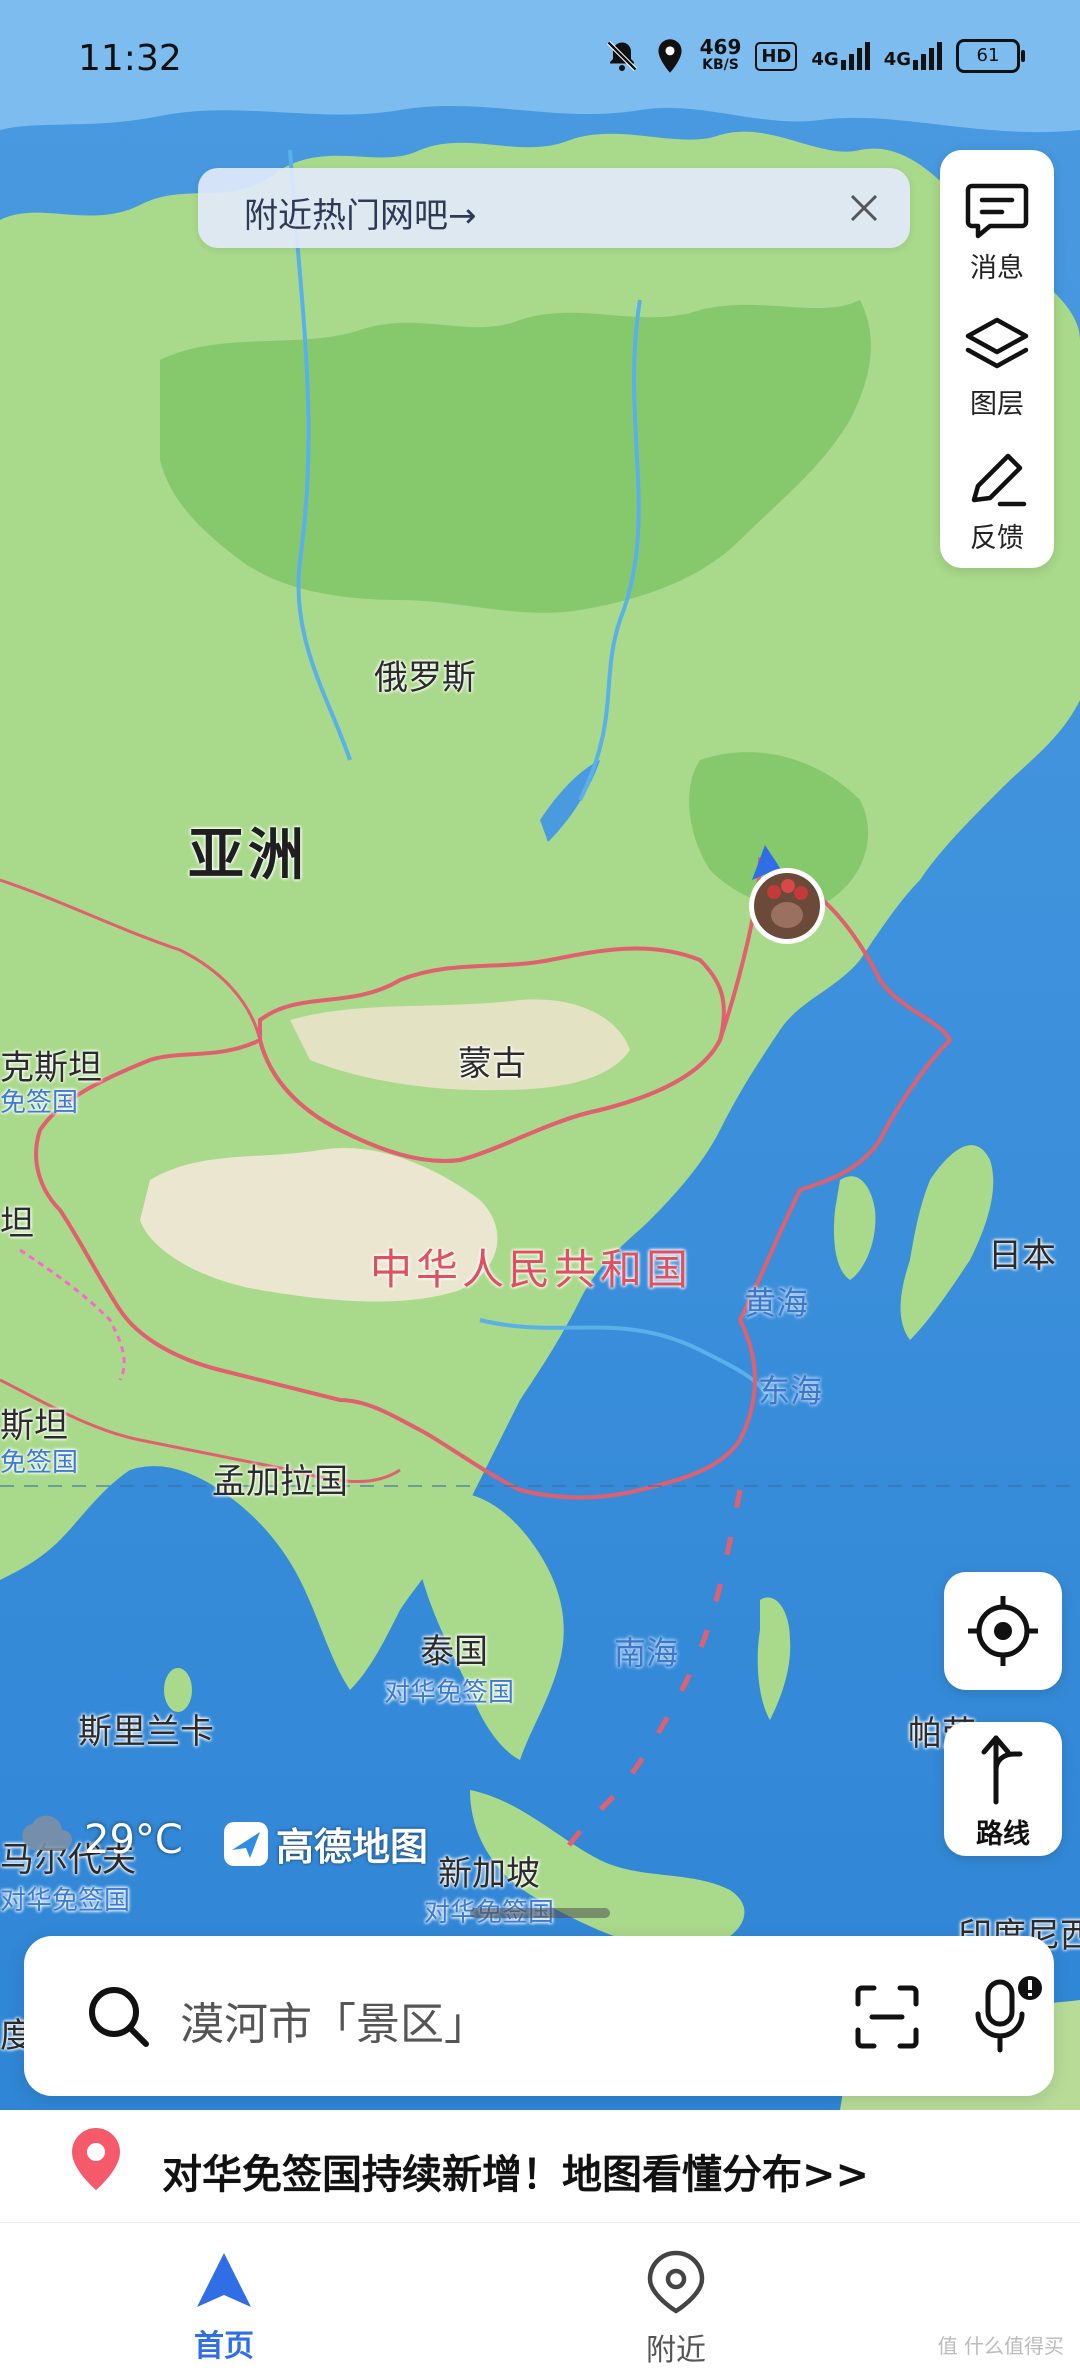  I want to click on route-button: 路线, so click(1003, 1789).